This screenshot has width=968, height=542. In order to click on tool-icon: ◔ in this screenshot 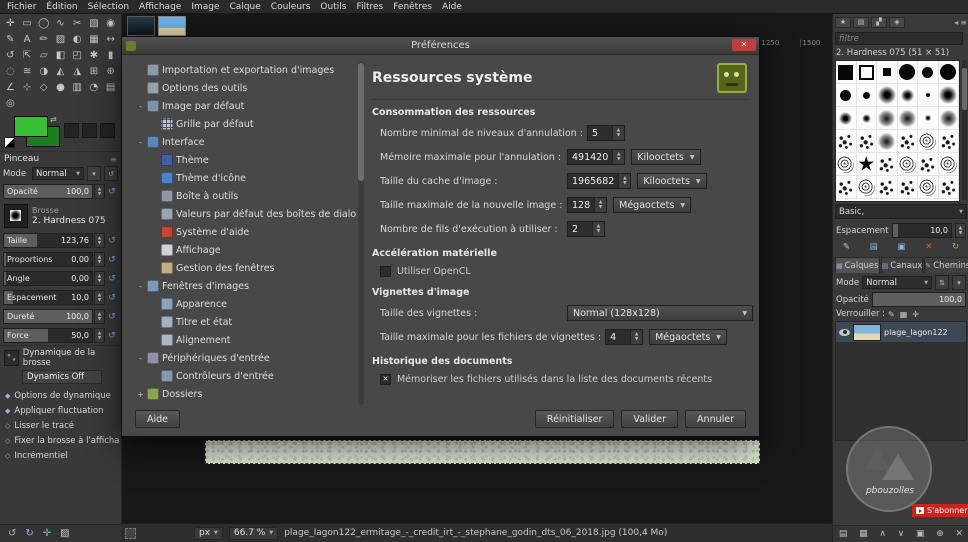, I will do `click(94, 87)`.